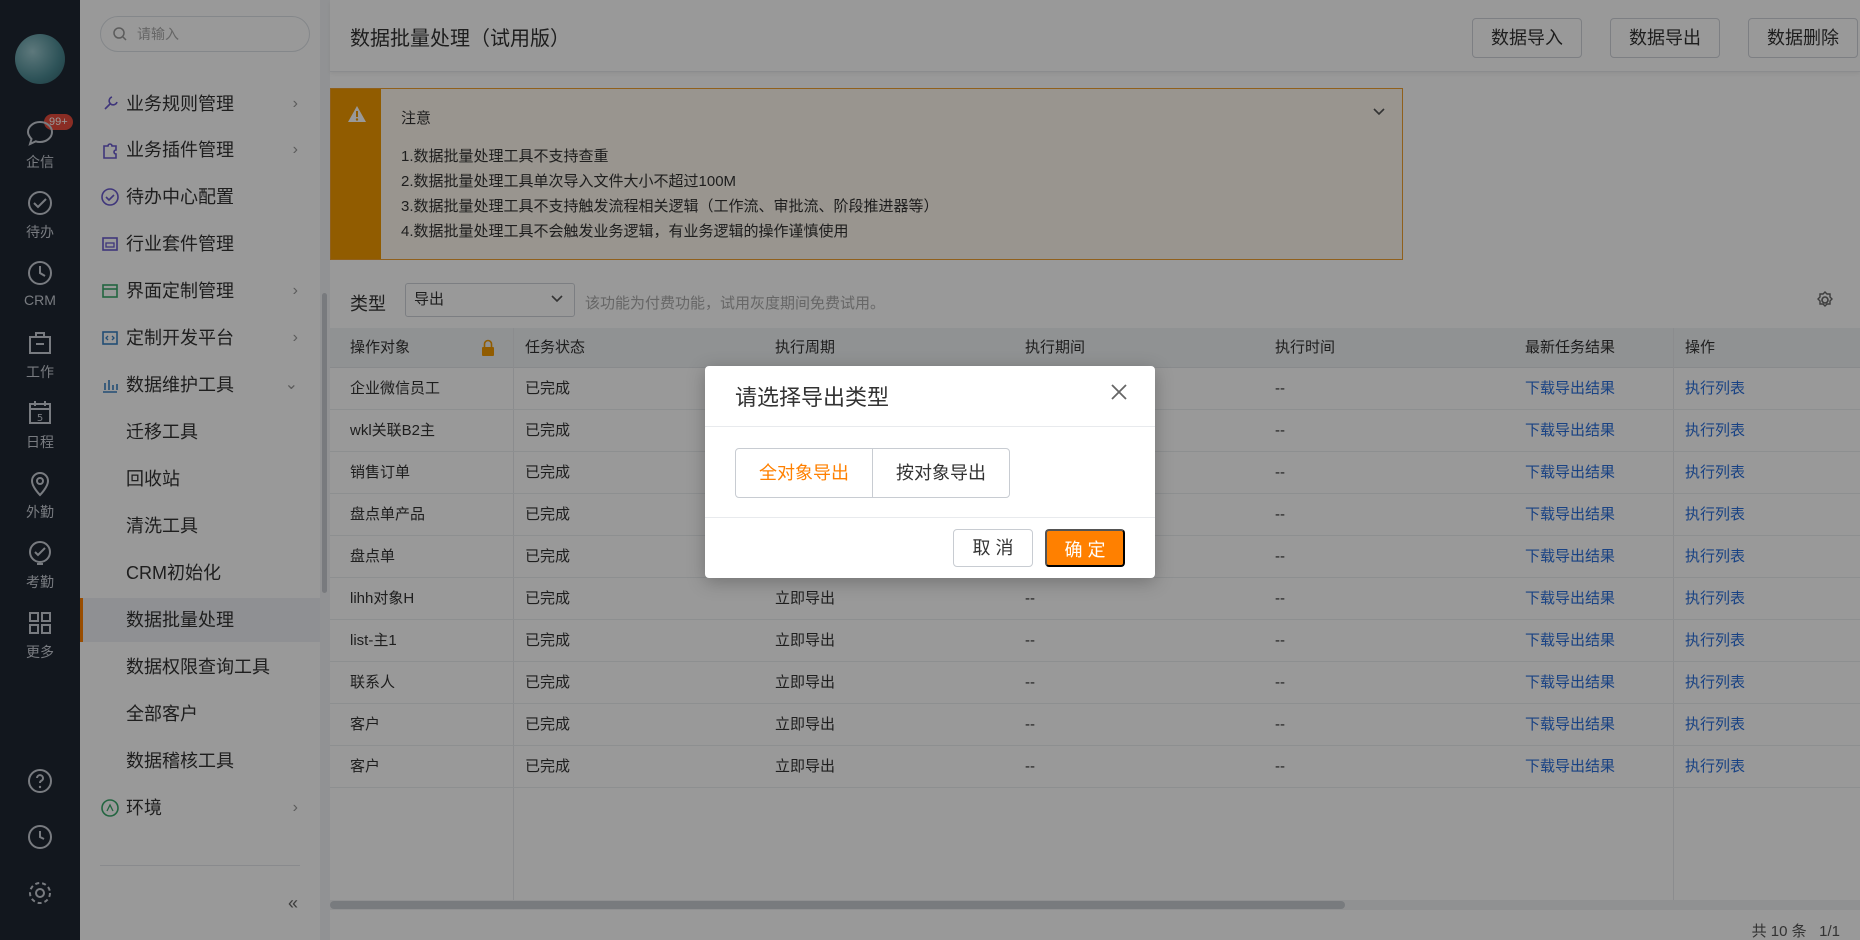  What do you see at coordinates (1119, 392) in the screenshot?
I see `close-icon` at bounding box center [1119, 392].